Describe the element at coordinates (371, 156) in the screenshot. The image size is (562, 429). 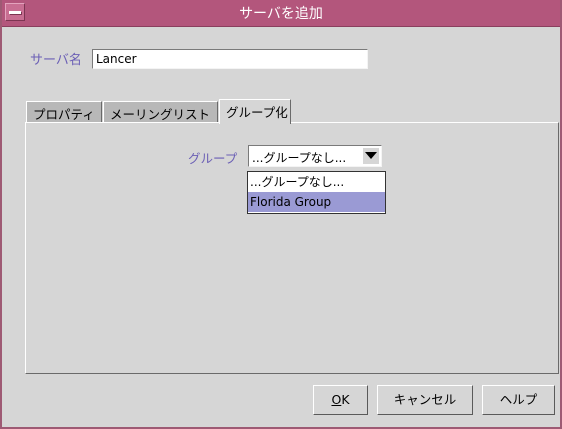
I see `dropdown-arrow-icon` at that location.